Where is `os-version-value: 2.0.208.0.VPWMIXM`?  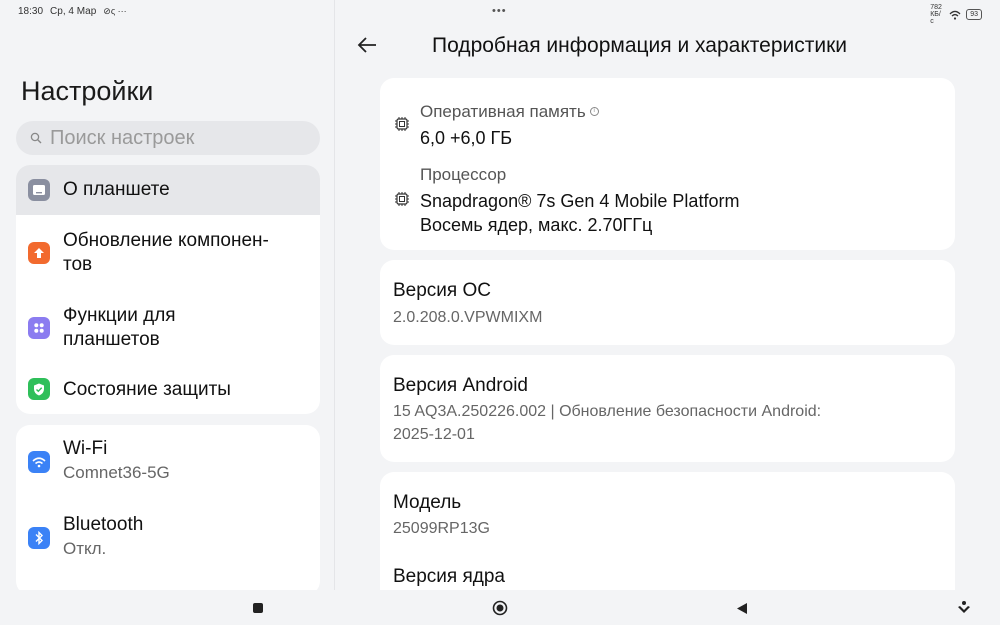
os-version-value: 2.0.208.0.VPWMIXM is located at coordinates (468, 317).